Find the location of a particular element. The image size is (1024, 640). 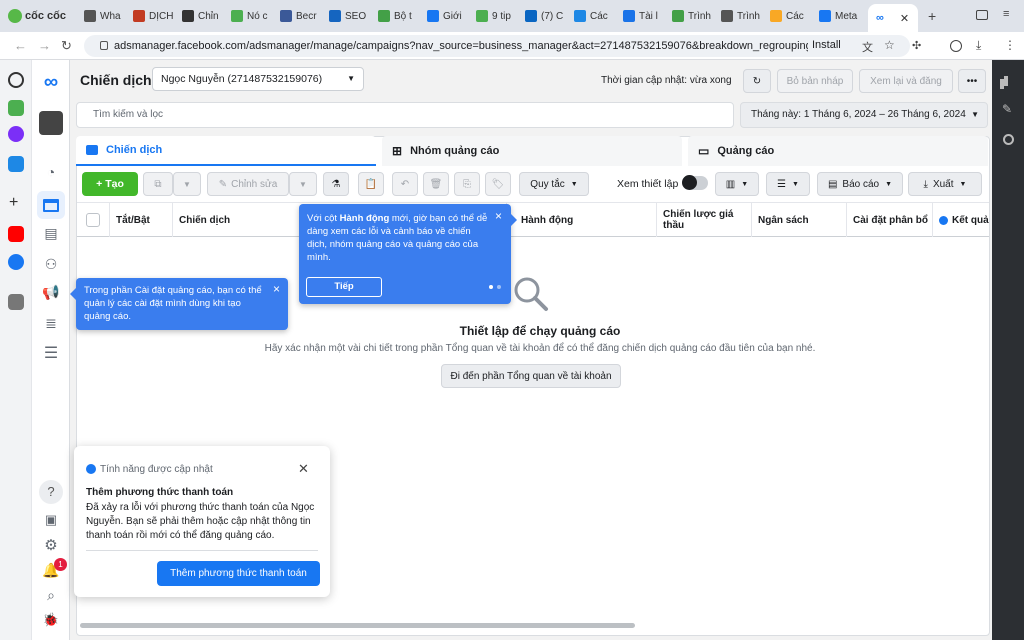

search-icon: ⌕ is located at coordinates (51, 595).